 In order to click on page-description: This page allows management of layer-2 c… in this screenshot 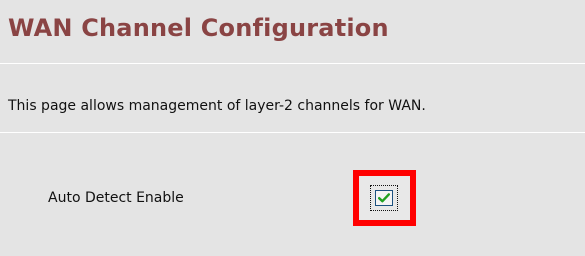, I will do `click(217, 106)`.